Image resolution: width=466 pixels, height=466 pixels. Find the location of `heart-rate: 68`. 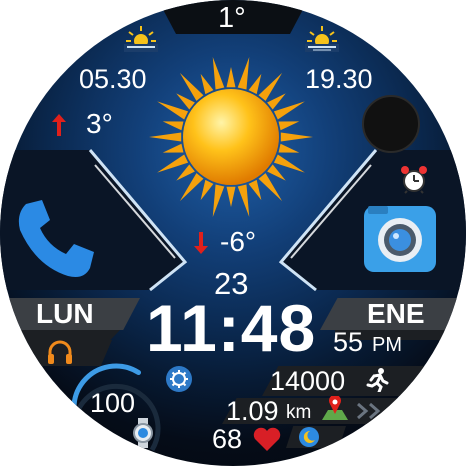

heart-rate: 68 is located at coordinates (227, 439).